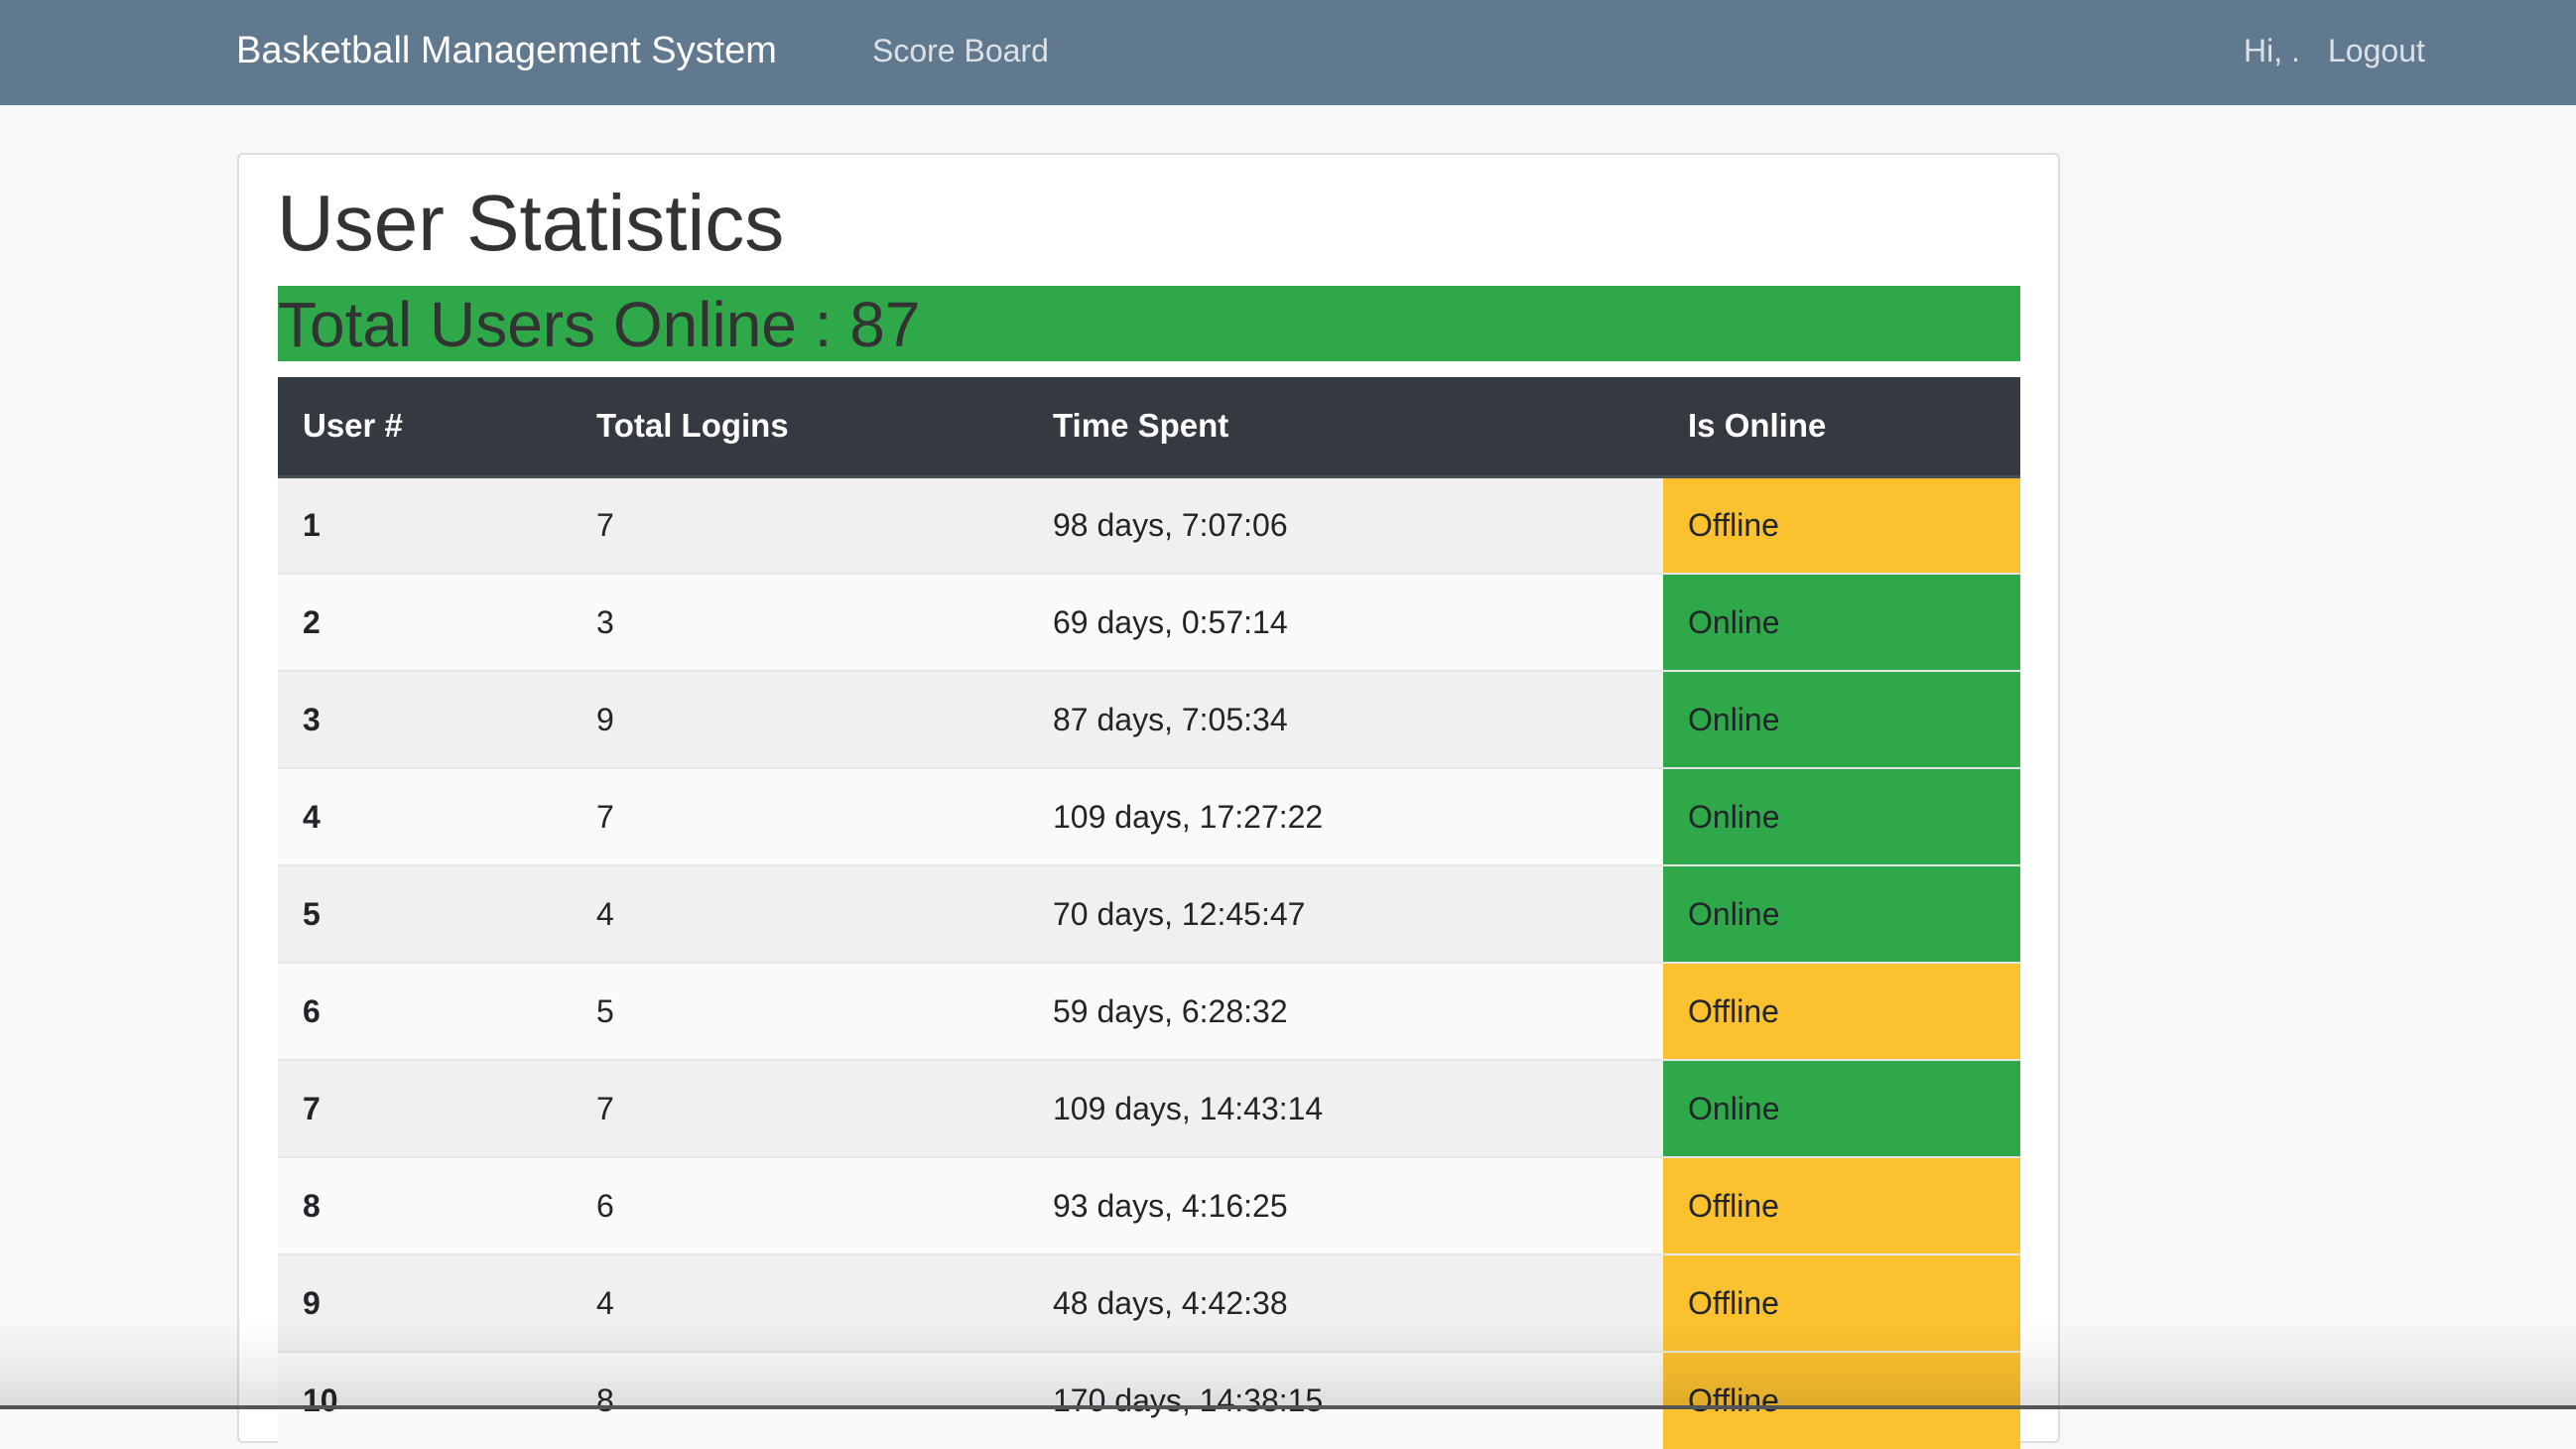 The width and height of the screenshot is (2576, 1449). What do you see at coordinates (1346, 719) in the screenshot?
I see `time-spent-cell: 87 days, 7:05:34` at bounding box center [1346, 719].